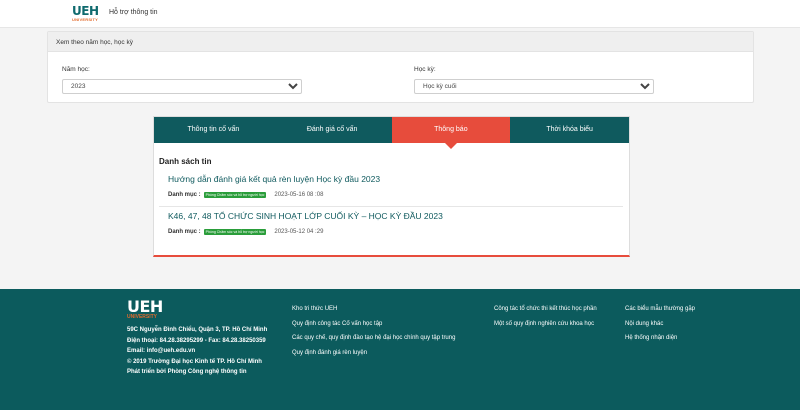 This screenshot has width=800, height=410. I want to click on footer-link: Các biểu mẫu thường gặp, so click(660, 309).